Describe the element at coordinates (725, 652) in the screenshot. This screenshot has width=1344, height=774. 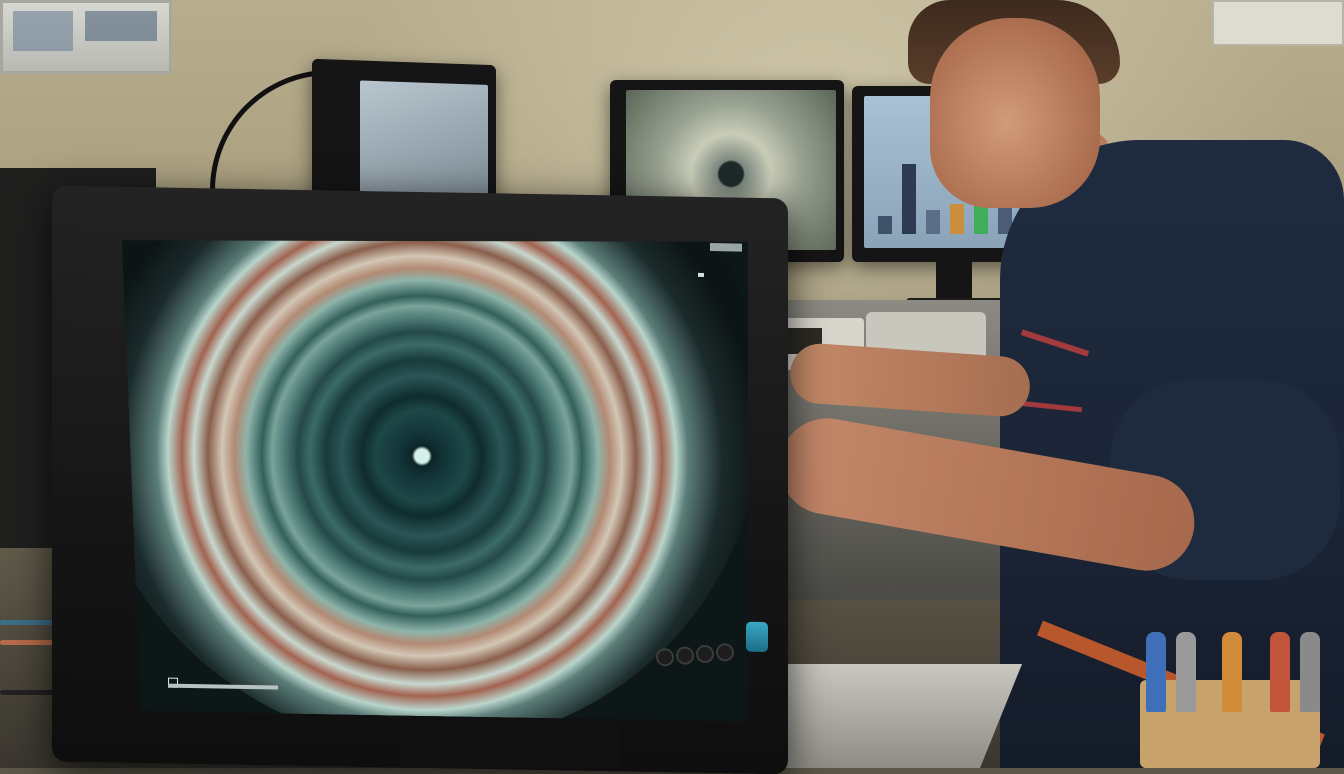
I see `select-button-icon` at that location.